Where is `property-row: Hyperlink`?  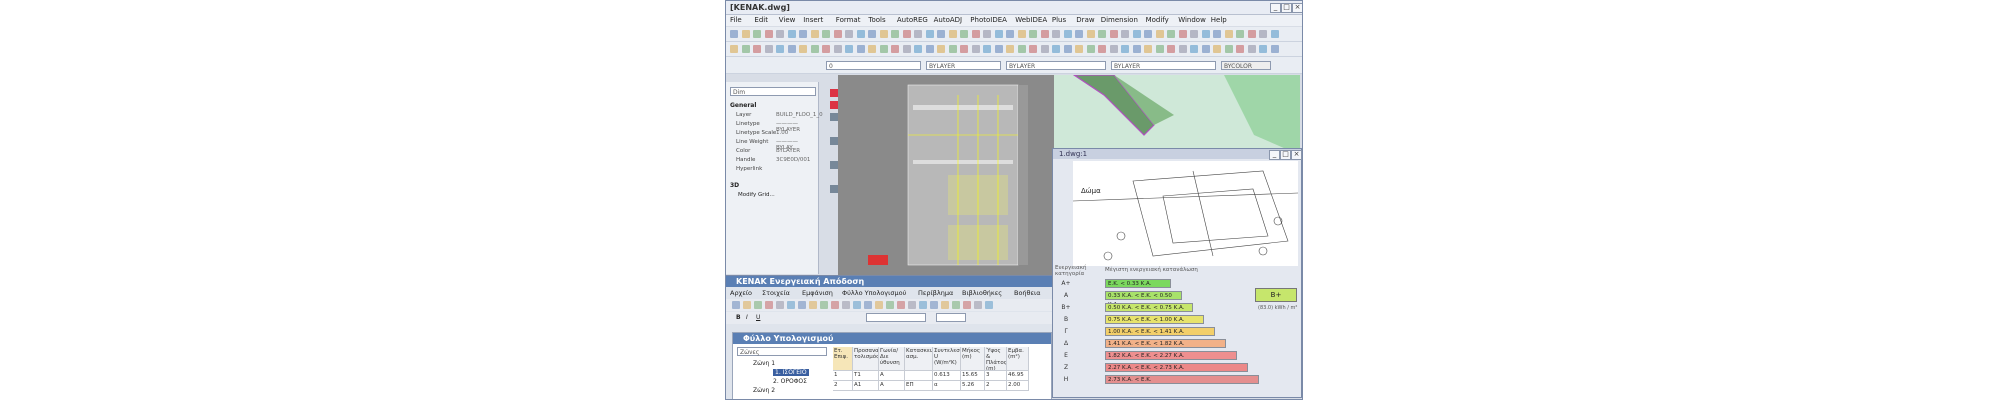
property-row: Hyperlink is located at coordinates (776, 170).